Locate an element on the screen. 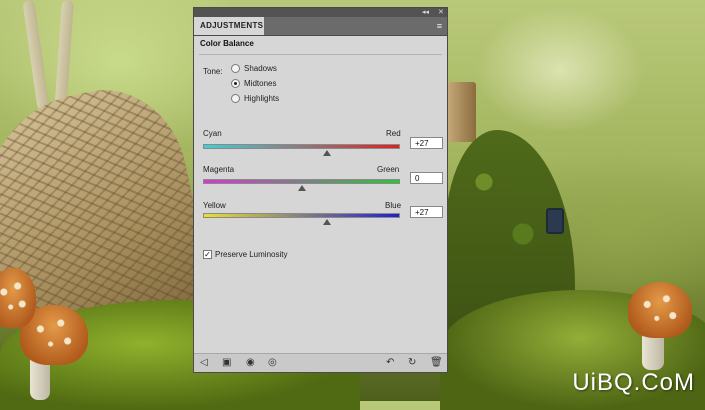 This screenshot has width=705, height=410. collapse-button: ◂◂ is located at coordinates (425, 12).